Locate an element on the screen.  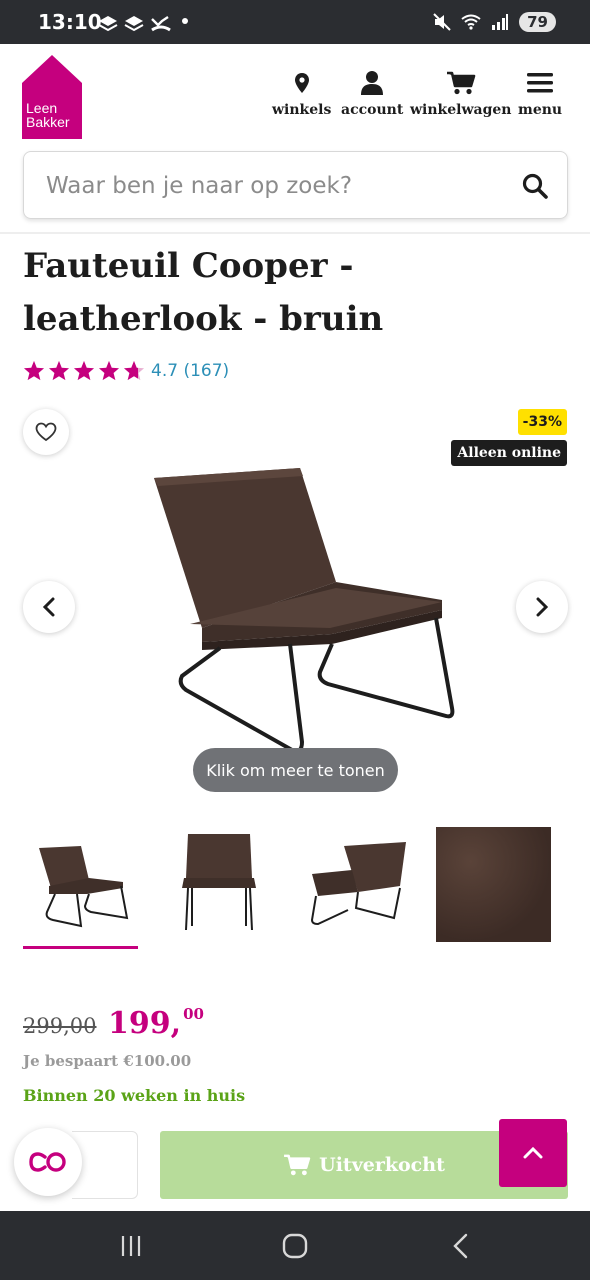
notification-icons is located at coordinates (135, 24).